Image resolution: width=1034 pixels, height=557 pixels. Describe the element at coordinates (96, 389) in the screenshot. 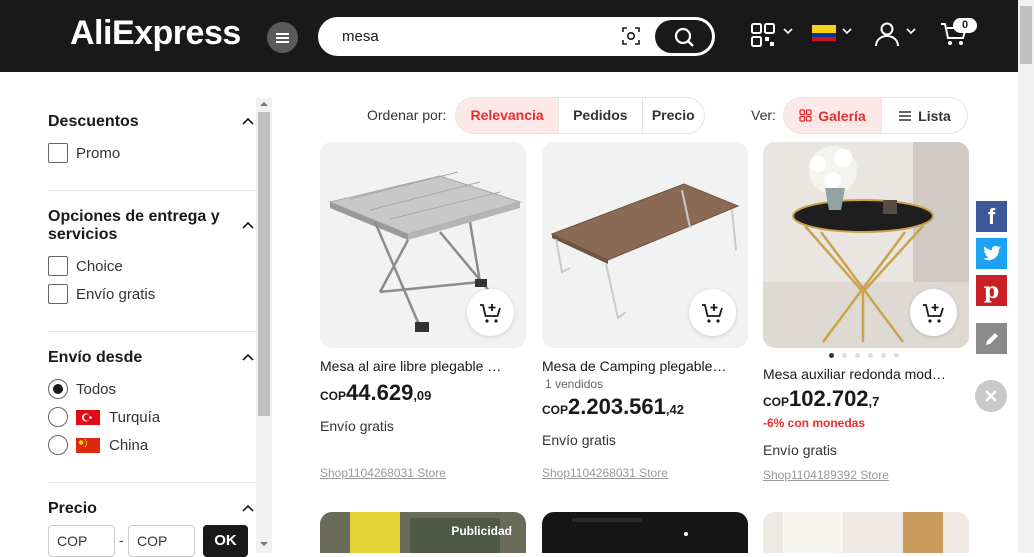

I see `option-label: Todos` at that location.